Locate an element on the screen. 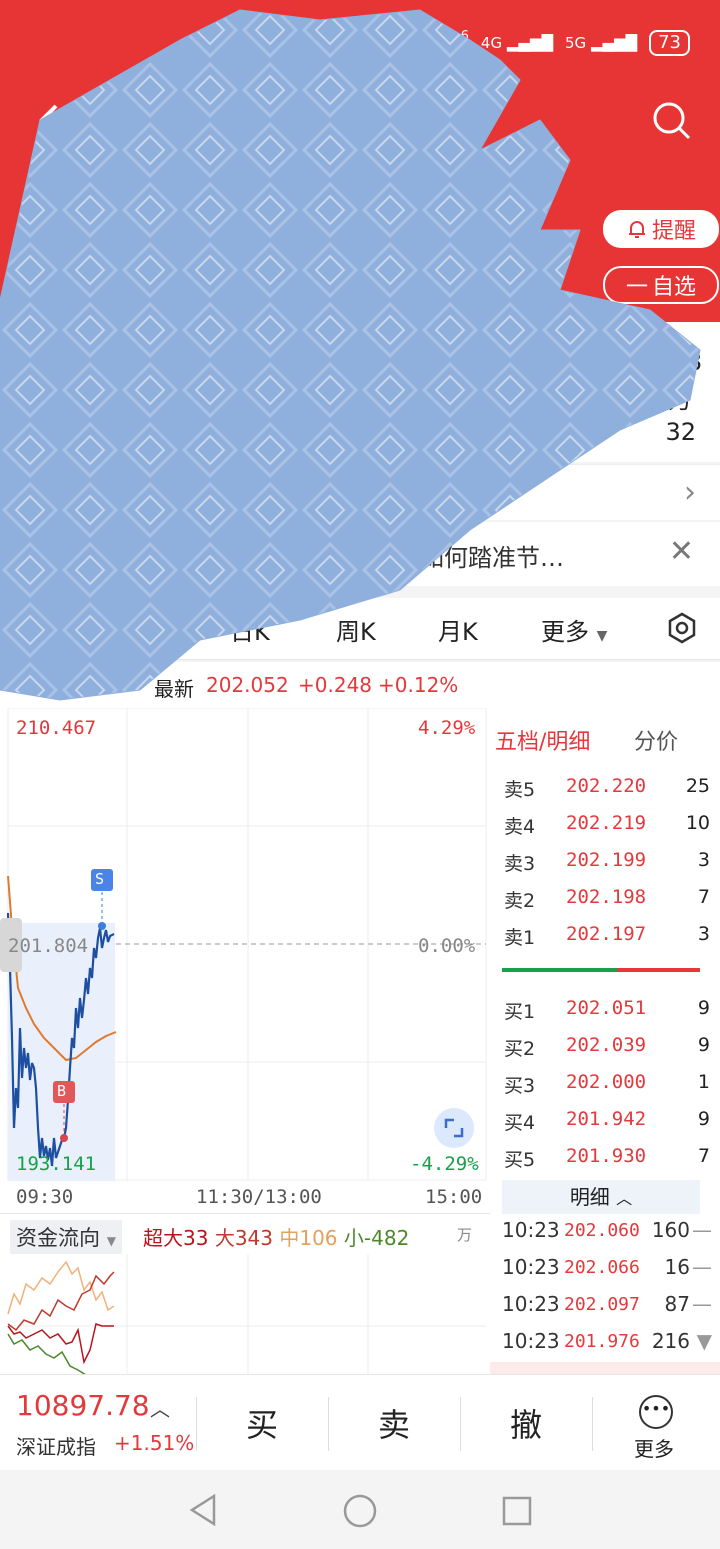 Image resolution: width=720 pixels, height=1549 pixels. bid-price: 202.051 is located at coordinates (606, 1008).